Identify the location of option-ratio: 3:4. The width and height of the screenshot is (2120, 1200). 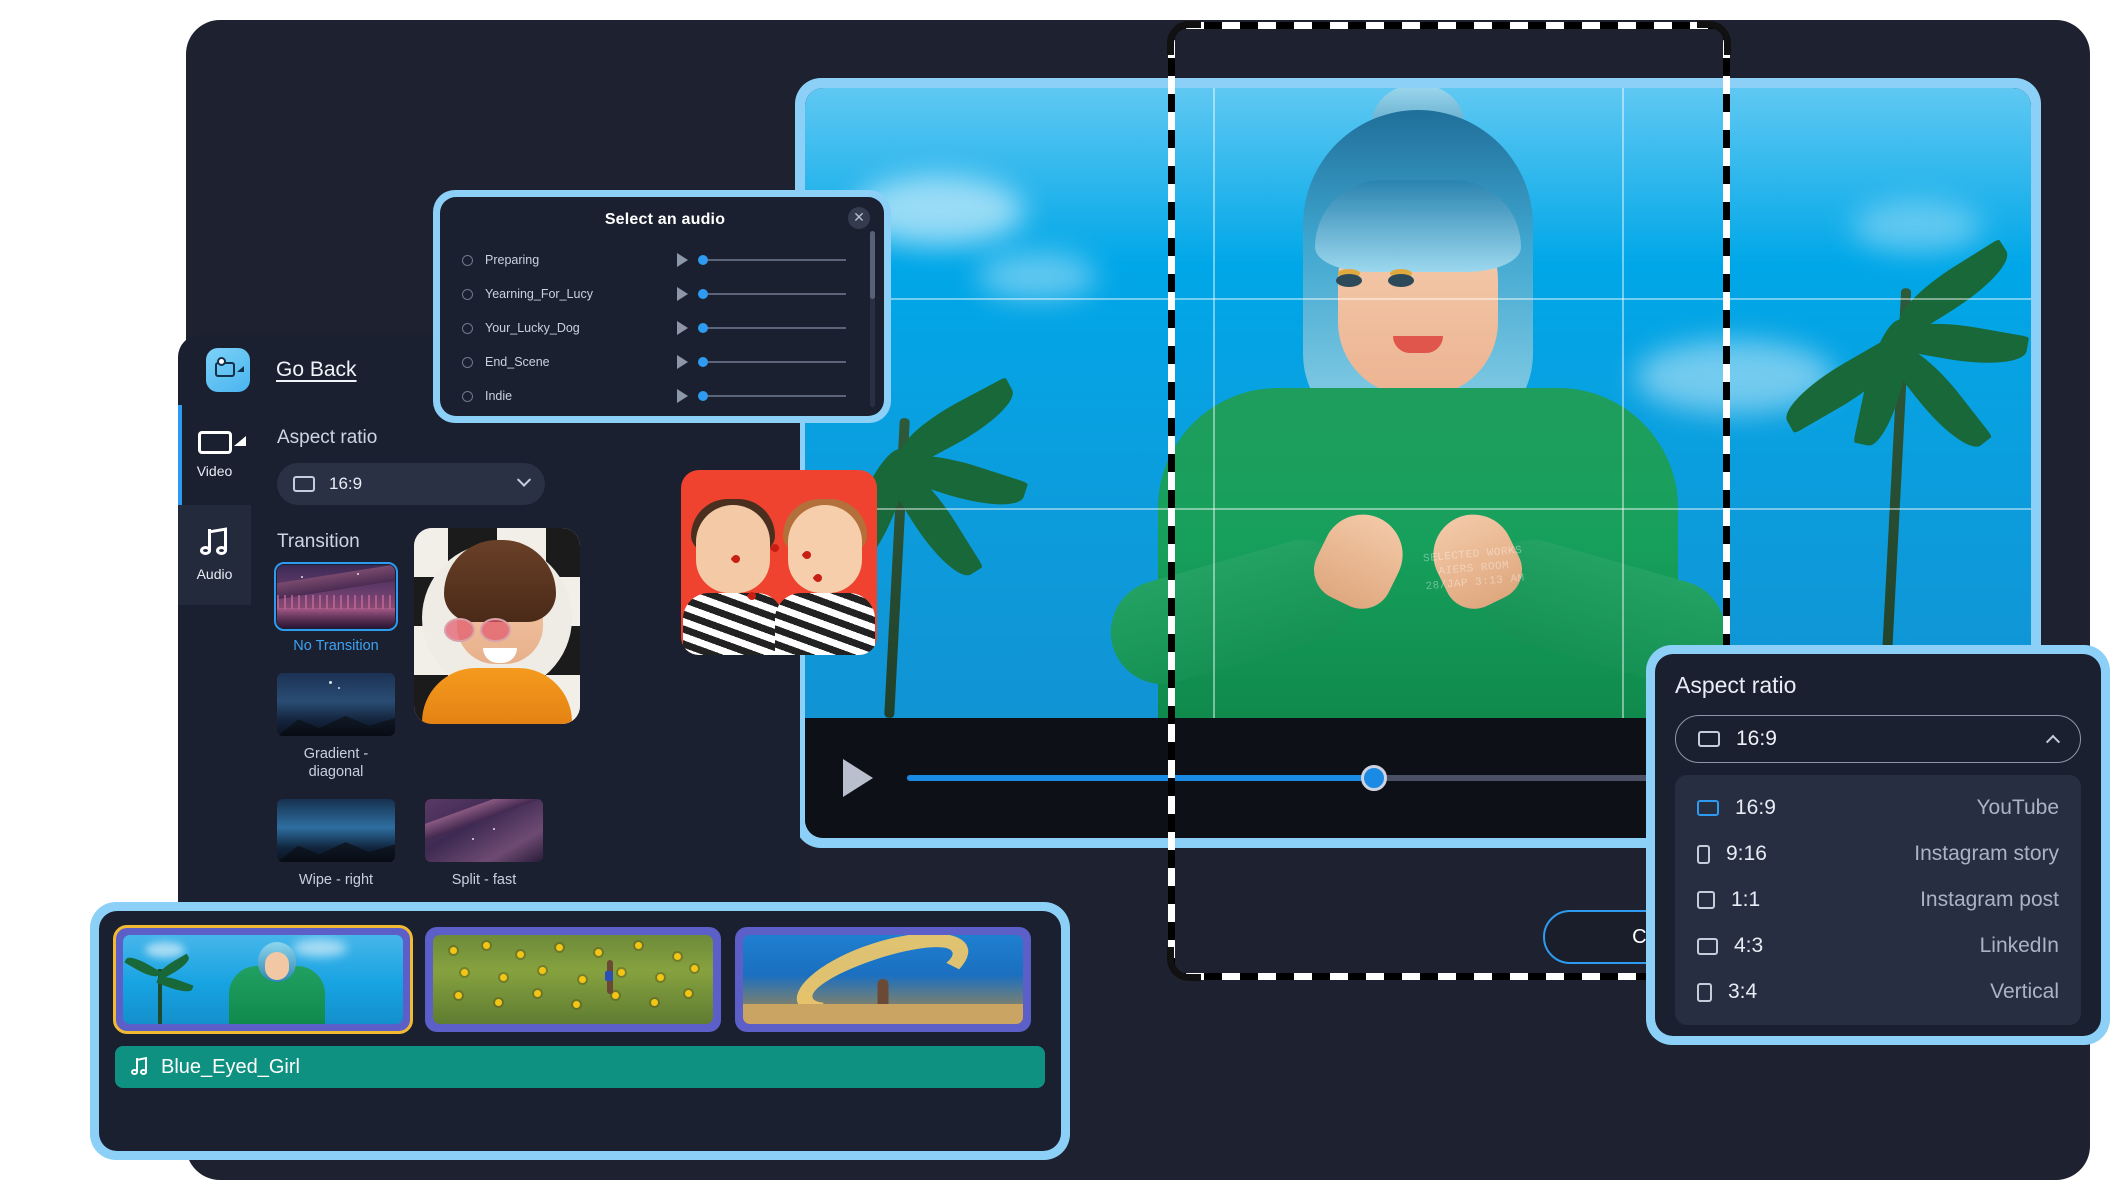
(1743, 991).